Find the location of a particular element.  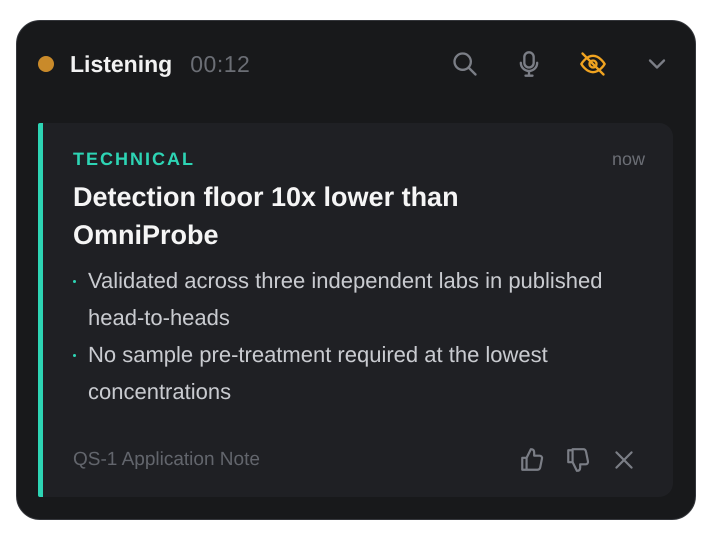

thumbs-up-icon is located at coordinates (532, 460).